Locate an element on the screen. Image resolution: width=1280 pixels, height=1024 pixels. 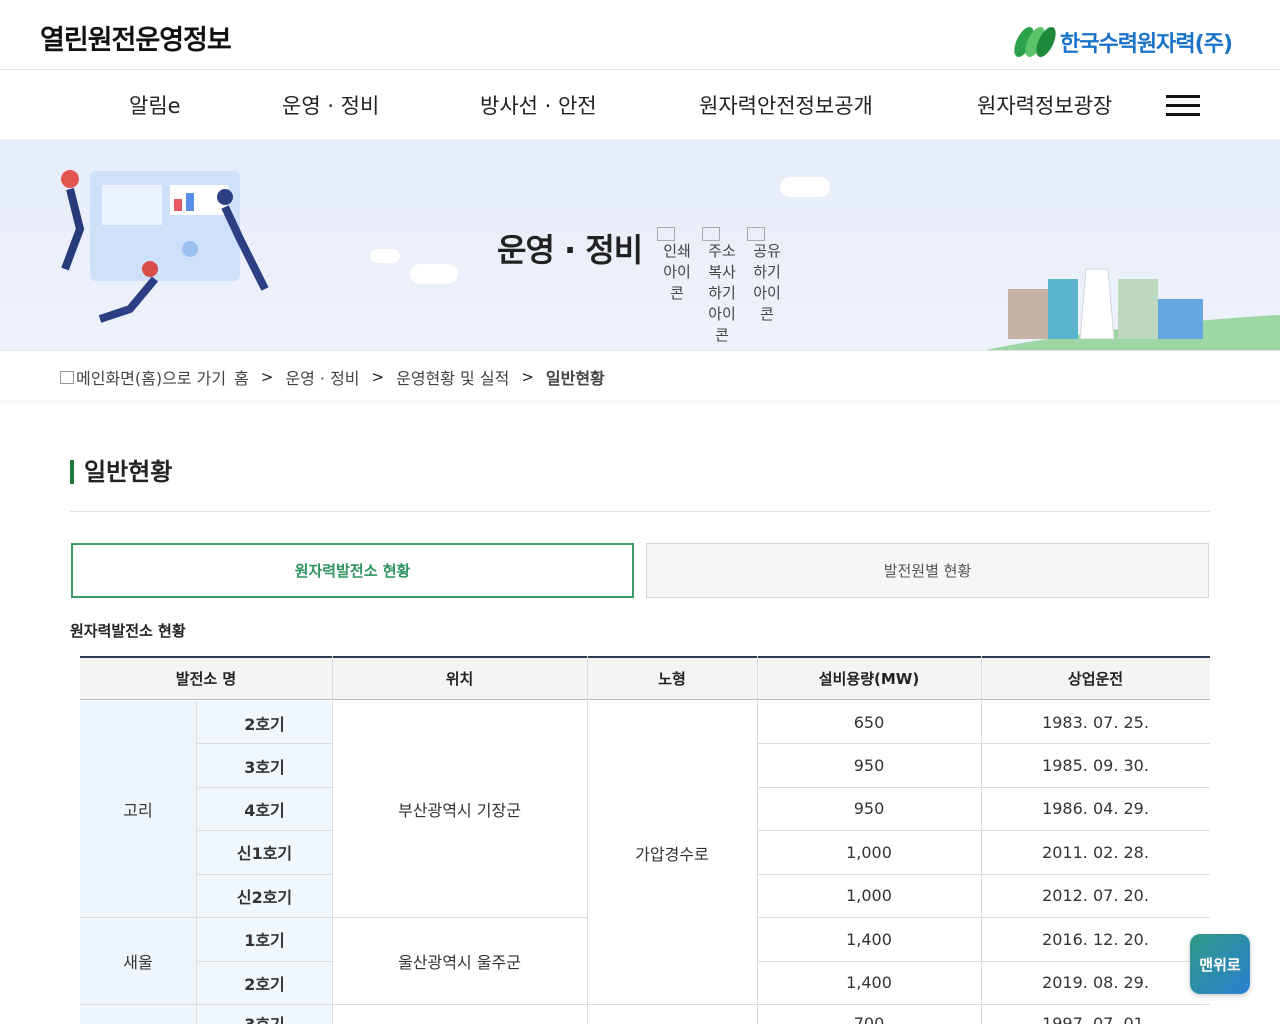
breadcrumb-operation: 운영 · 정비 is located at coordinates (322, 377).